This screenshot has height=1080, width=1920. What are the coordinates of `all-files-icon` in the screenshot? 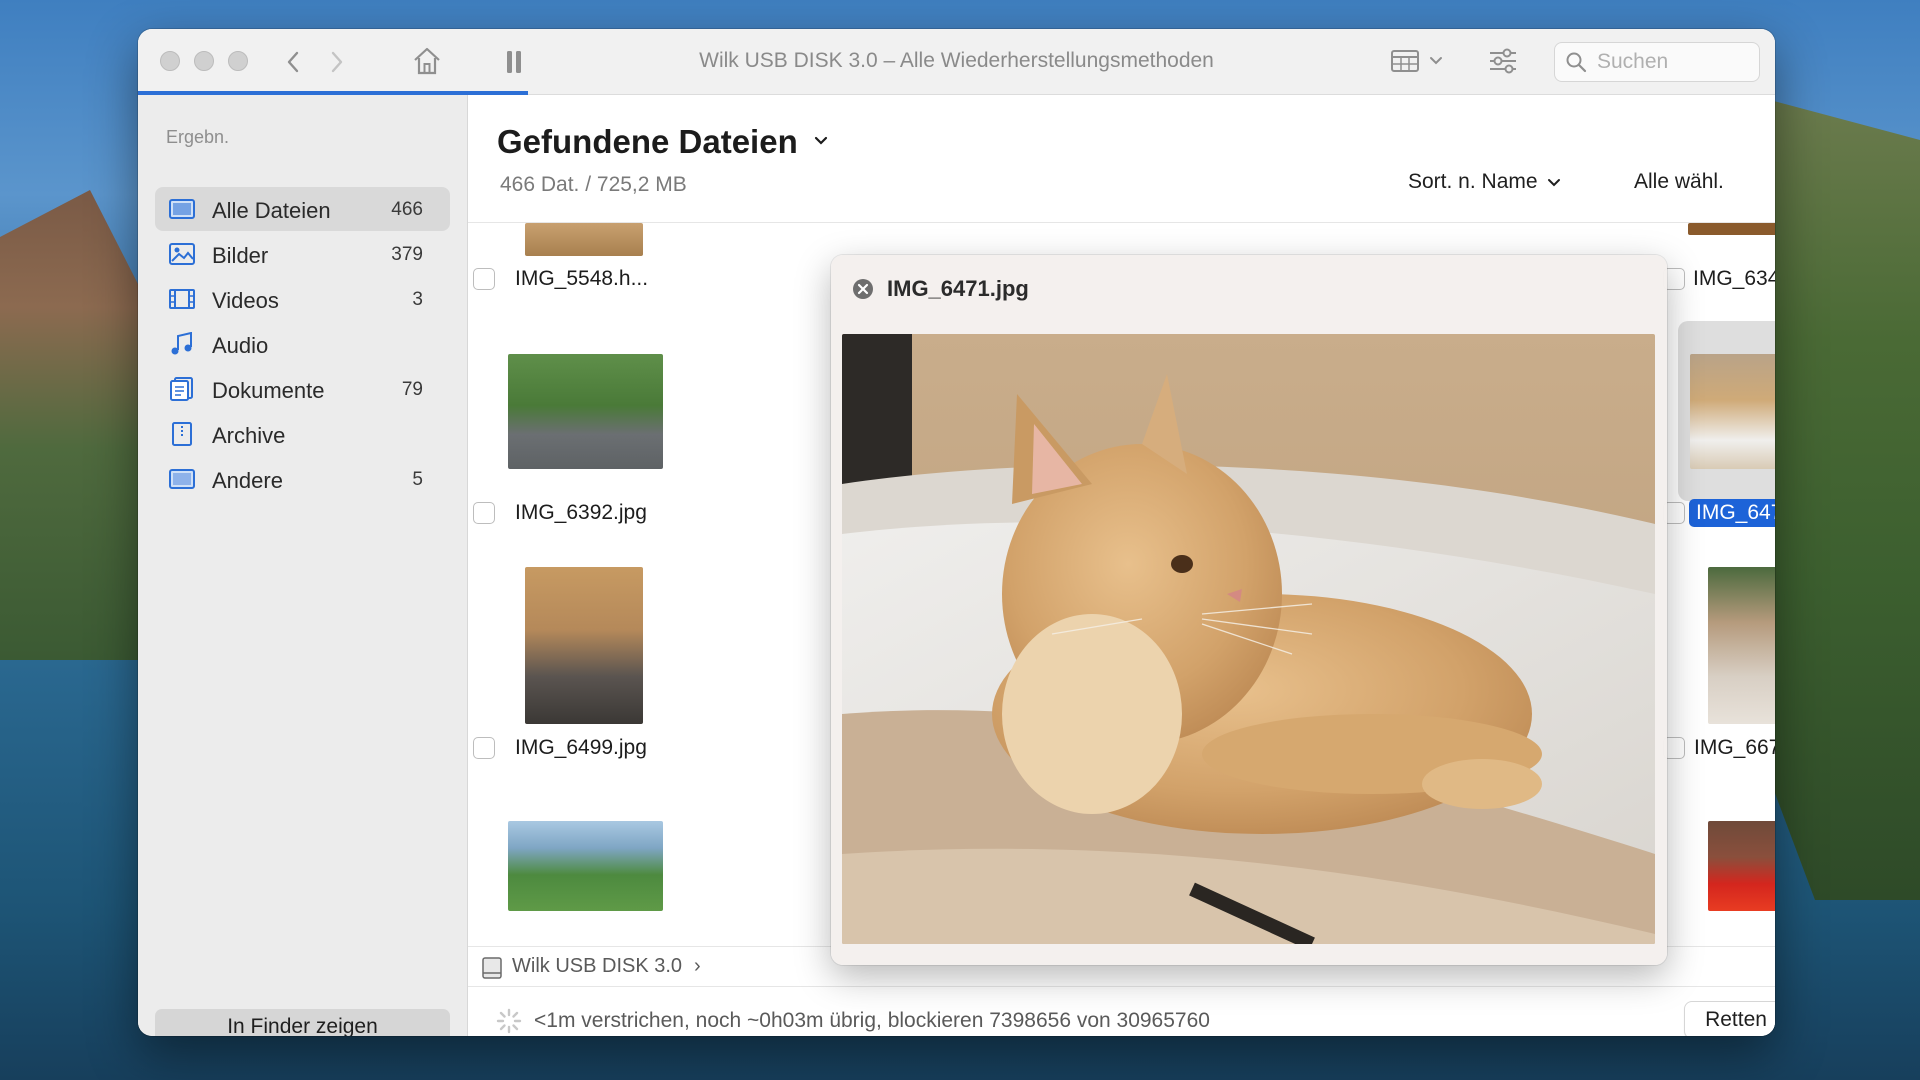 It's located at (182, 209).